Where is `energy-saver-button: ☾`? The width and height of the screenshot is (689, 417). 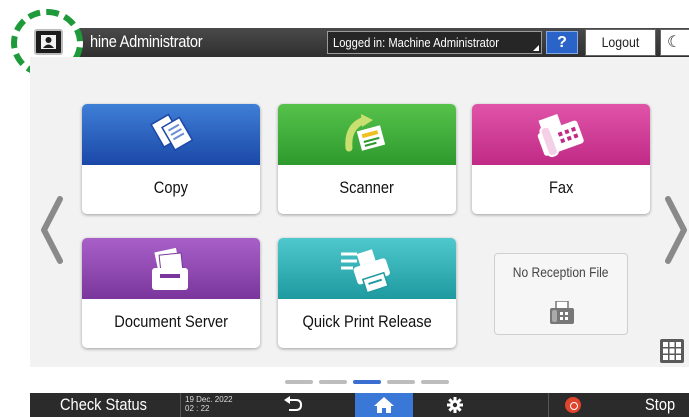 energy-saver-button: ☾ is located at coordinates (674, 42).